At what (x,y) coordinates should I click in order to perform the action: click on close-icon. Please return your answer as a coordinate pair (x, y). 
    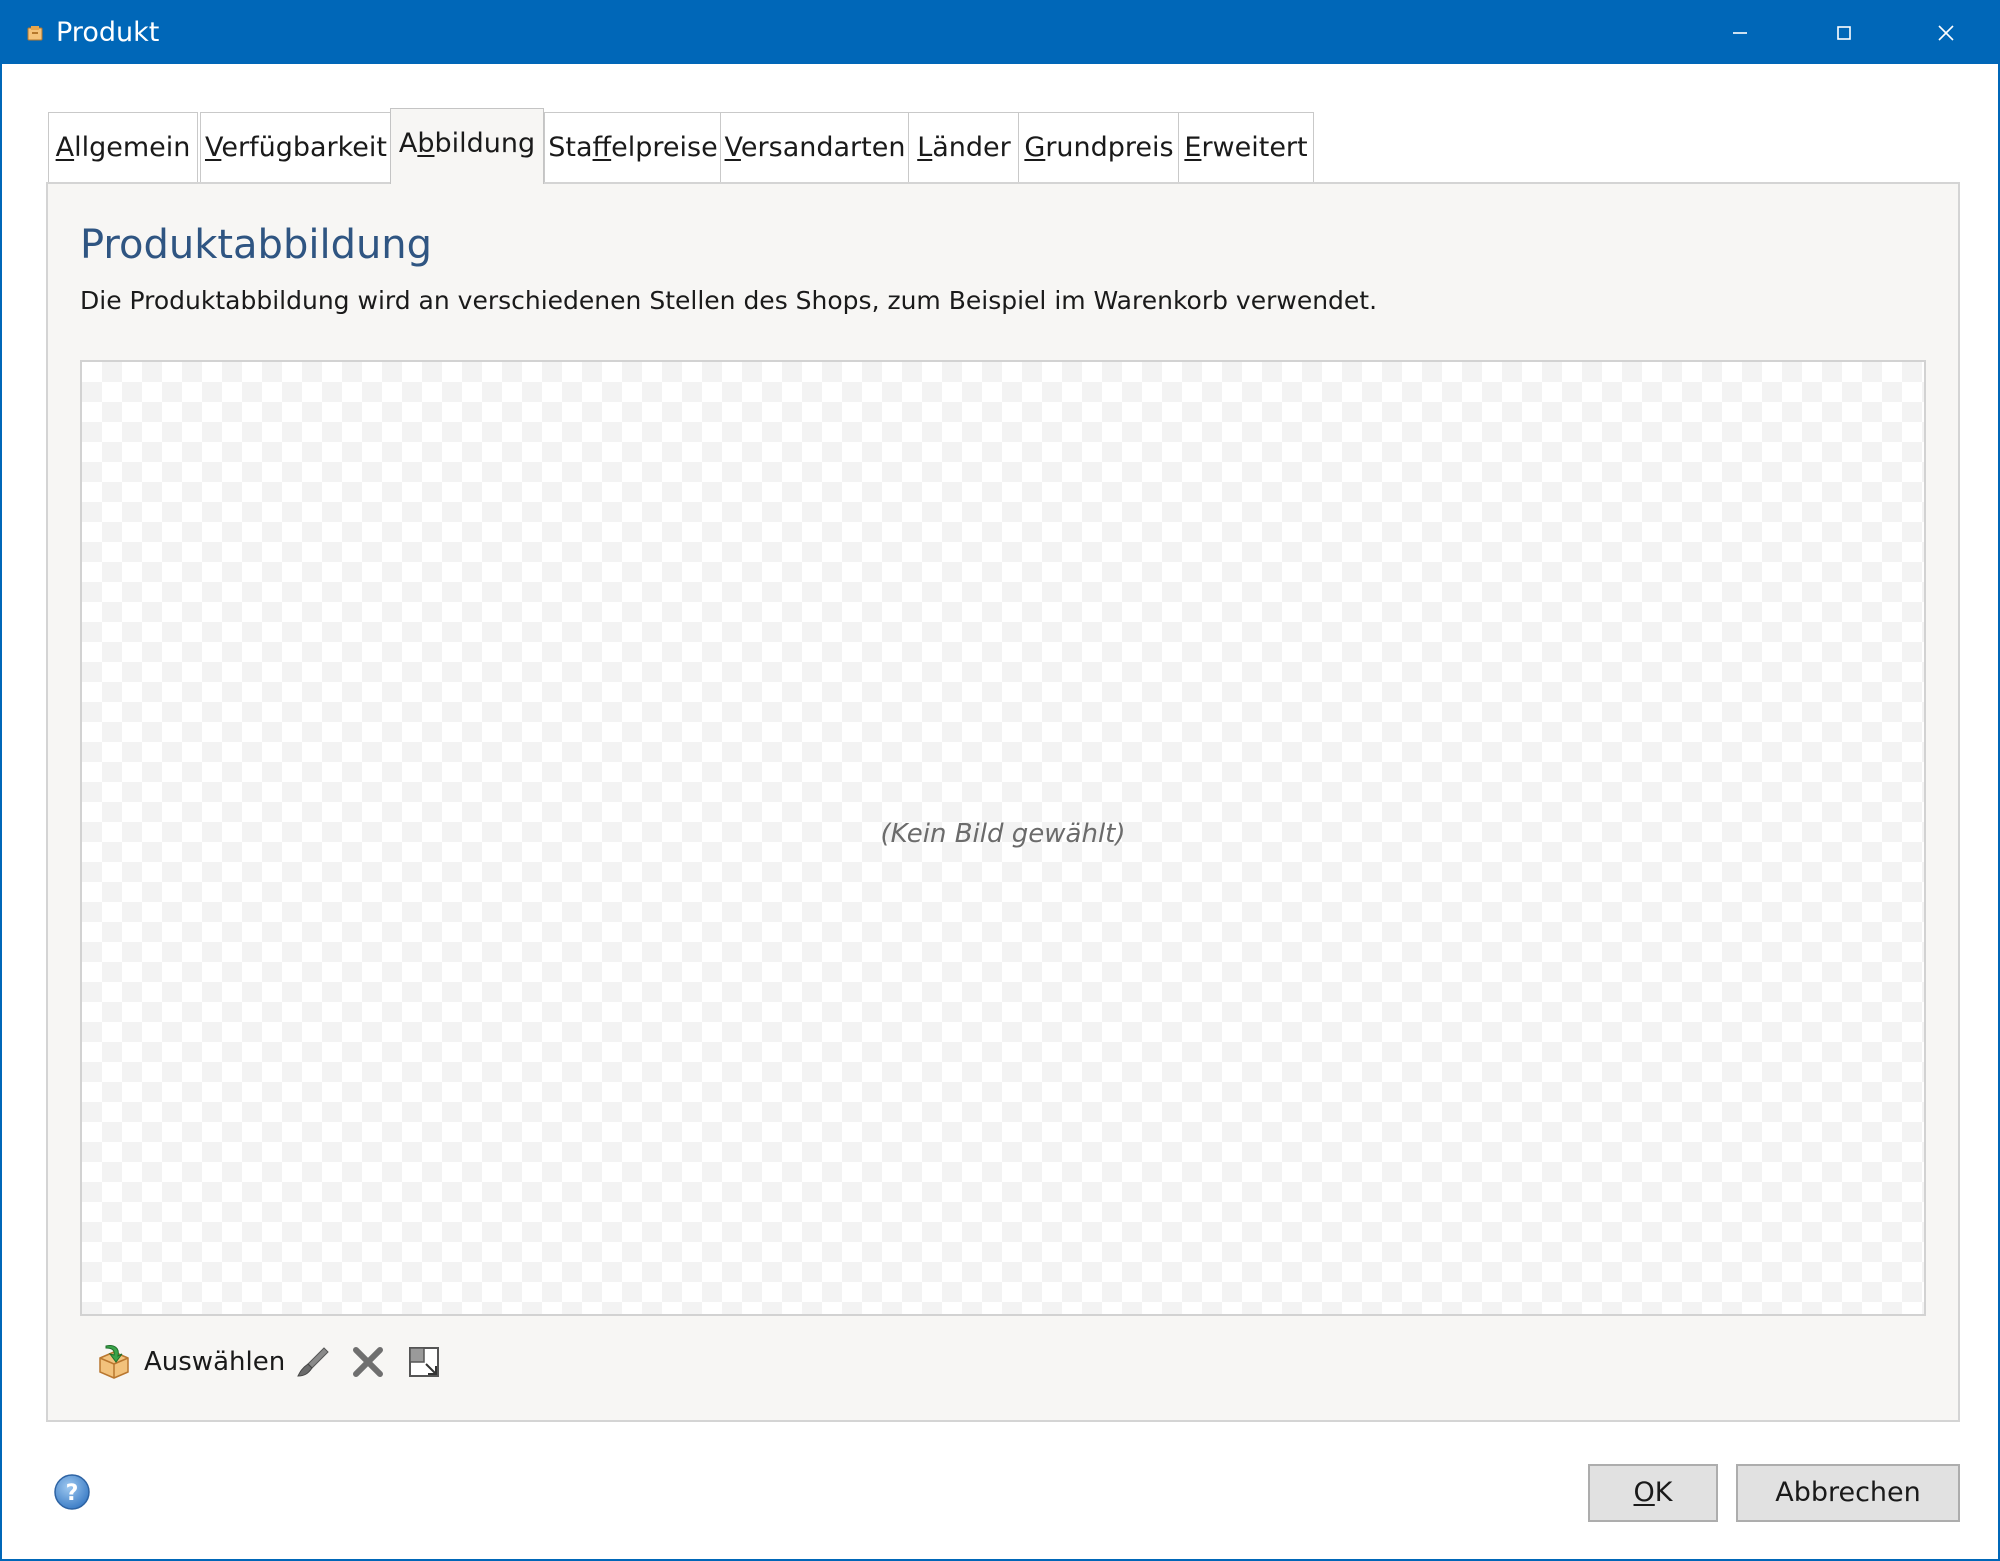
    Looking at the image, I should click on (1946, 33).